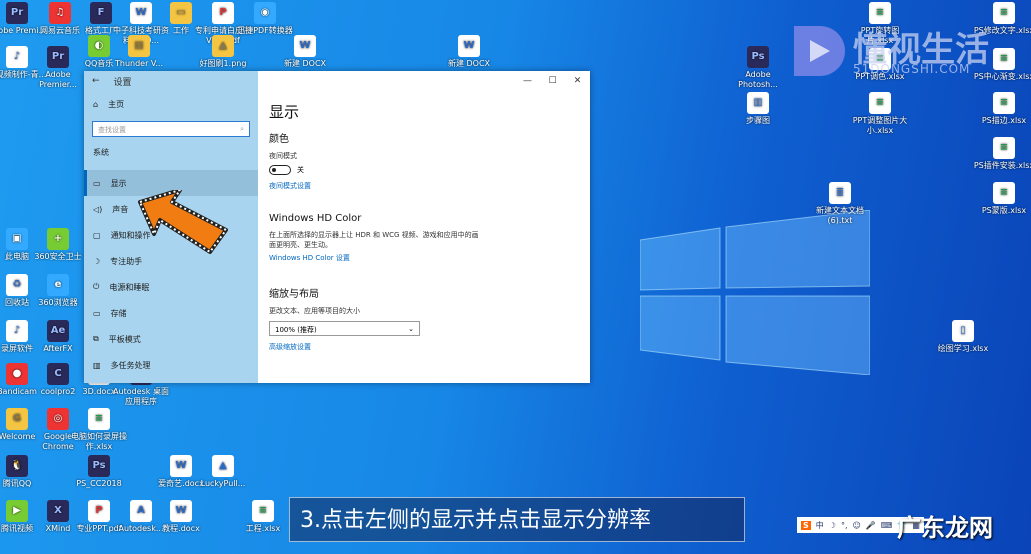 The height and width of the screenshot is (554, 1031). I want to click on desktop-icon: ≡ PS插件安装.xlsx, so click(1002, 154).